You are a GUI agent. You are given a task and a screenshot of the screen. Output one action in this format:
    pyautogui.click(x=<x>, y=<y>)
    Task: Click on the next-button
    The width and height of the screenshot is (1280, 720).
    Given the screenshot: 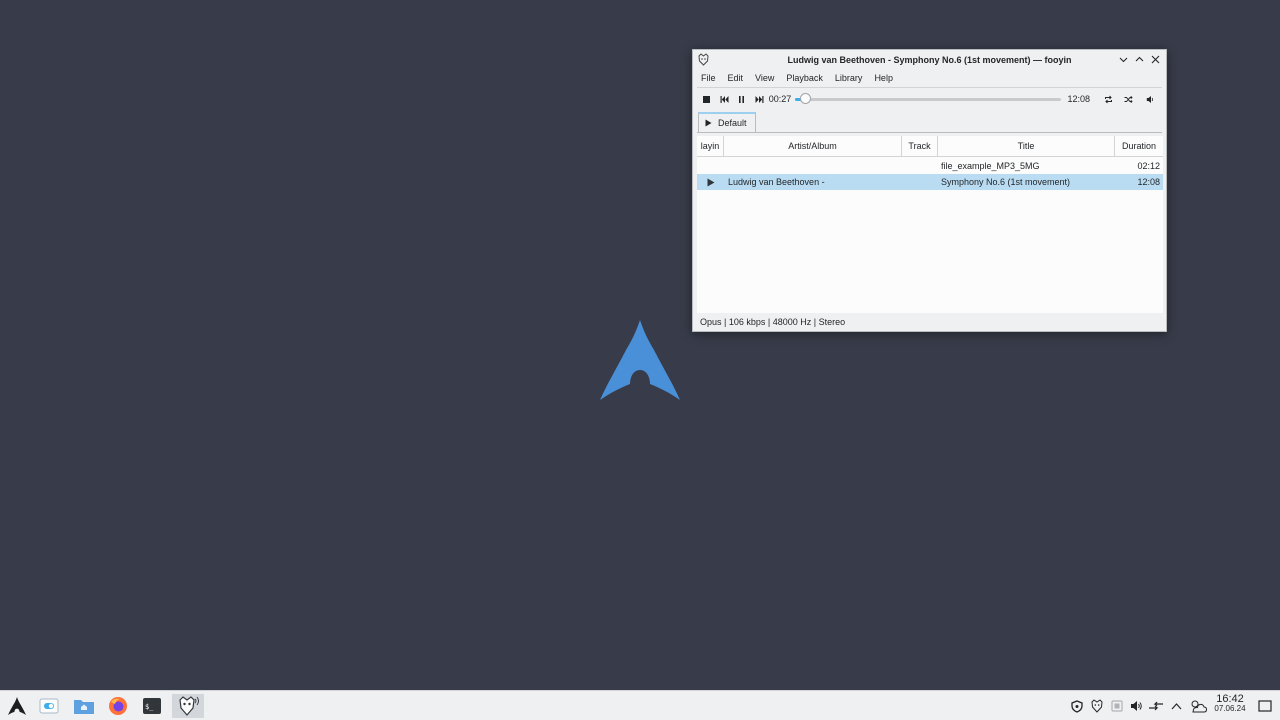 What is the action you would take?
    pyautogui.click(x=758, y=99)
    